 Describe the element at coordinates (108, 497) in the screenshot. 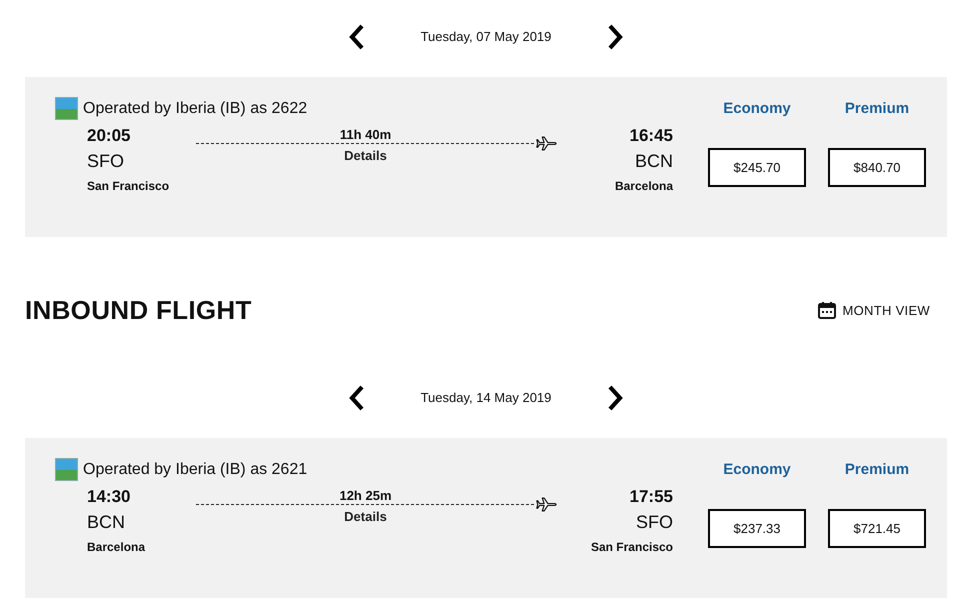

I see `departure-time: 14:30` at that location.